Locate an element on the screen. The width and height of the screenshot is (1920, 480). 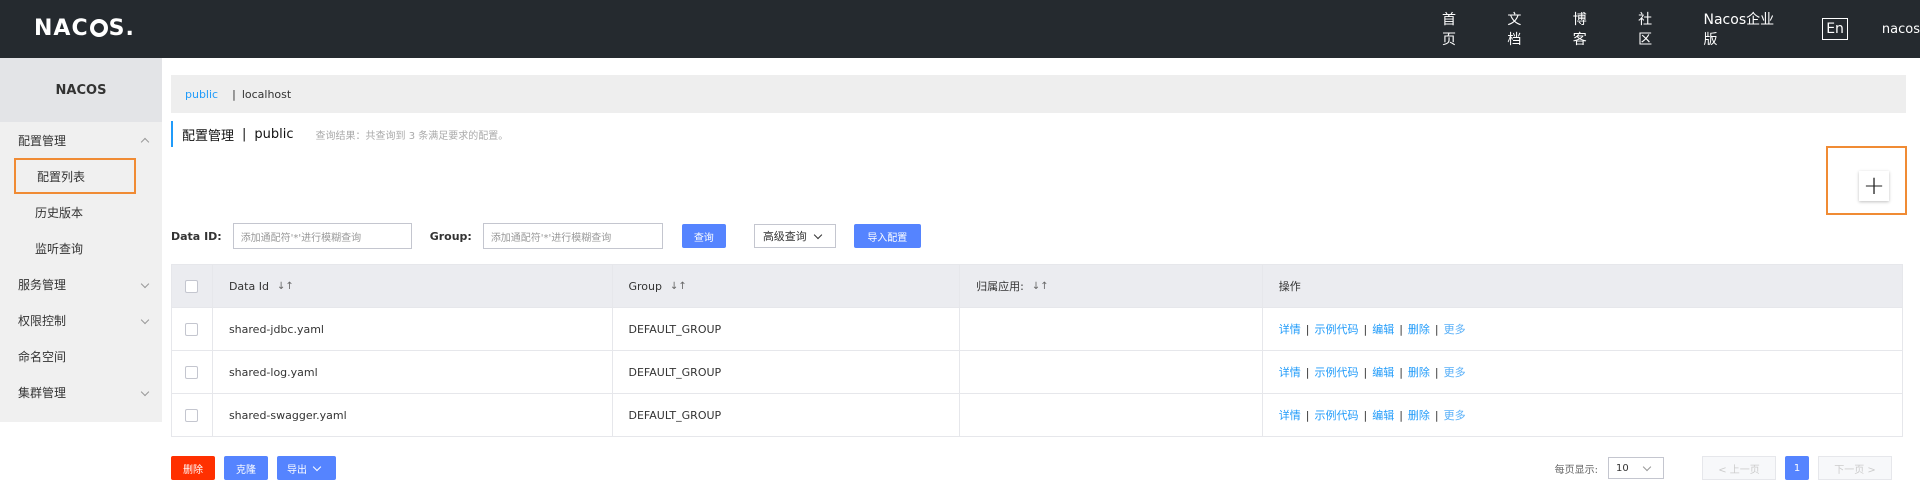
cell-data-id: shared-swagger.yaml is located at coordinates (411, 415).